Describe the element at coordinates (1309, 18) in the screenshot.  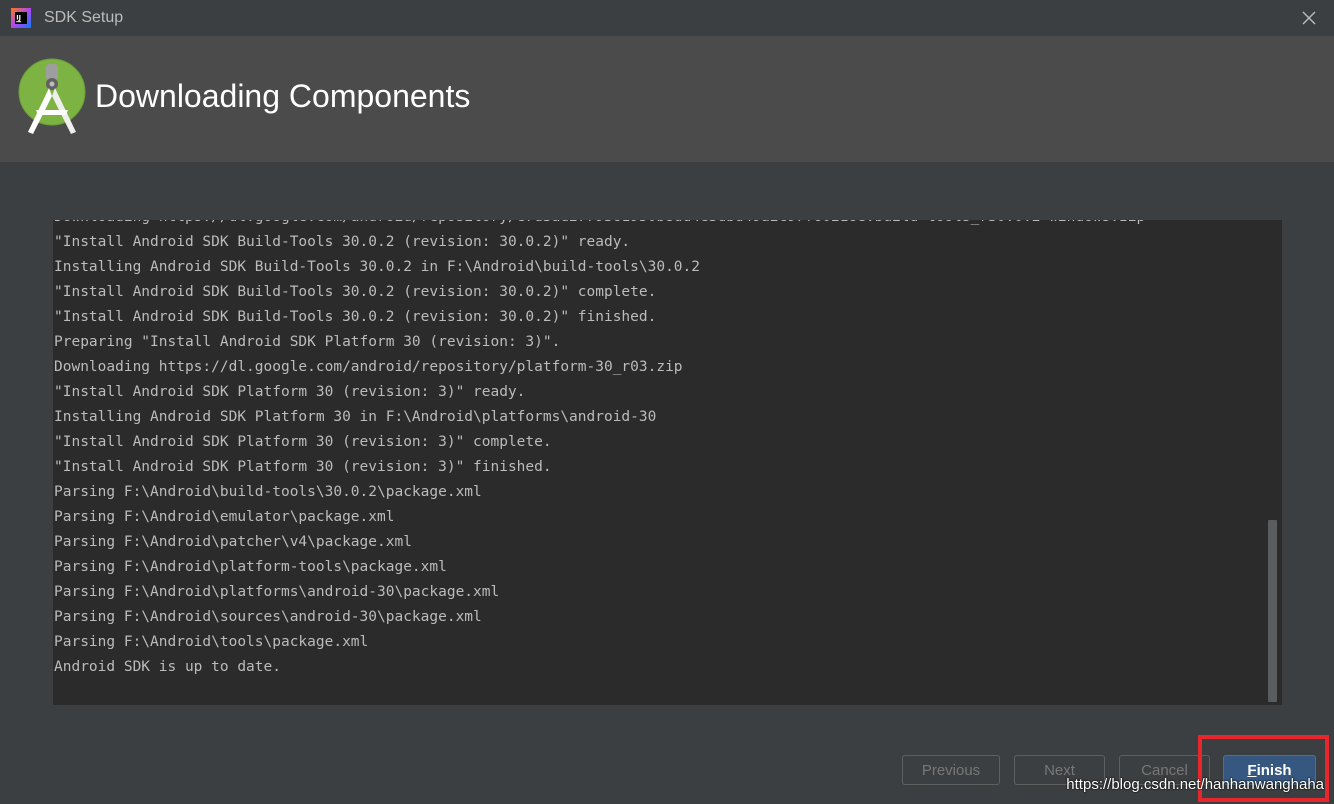
I see `close-icon` at that location.